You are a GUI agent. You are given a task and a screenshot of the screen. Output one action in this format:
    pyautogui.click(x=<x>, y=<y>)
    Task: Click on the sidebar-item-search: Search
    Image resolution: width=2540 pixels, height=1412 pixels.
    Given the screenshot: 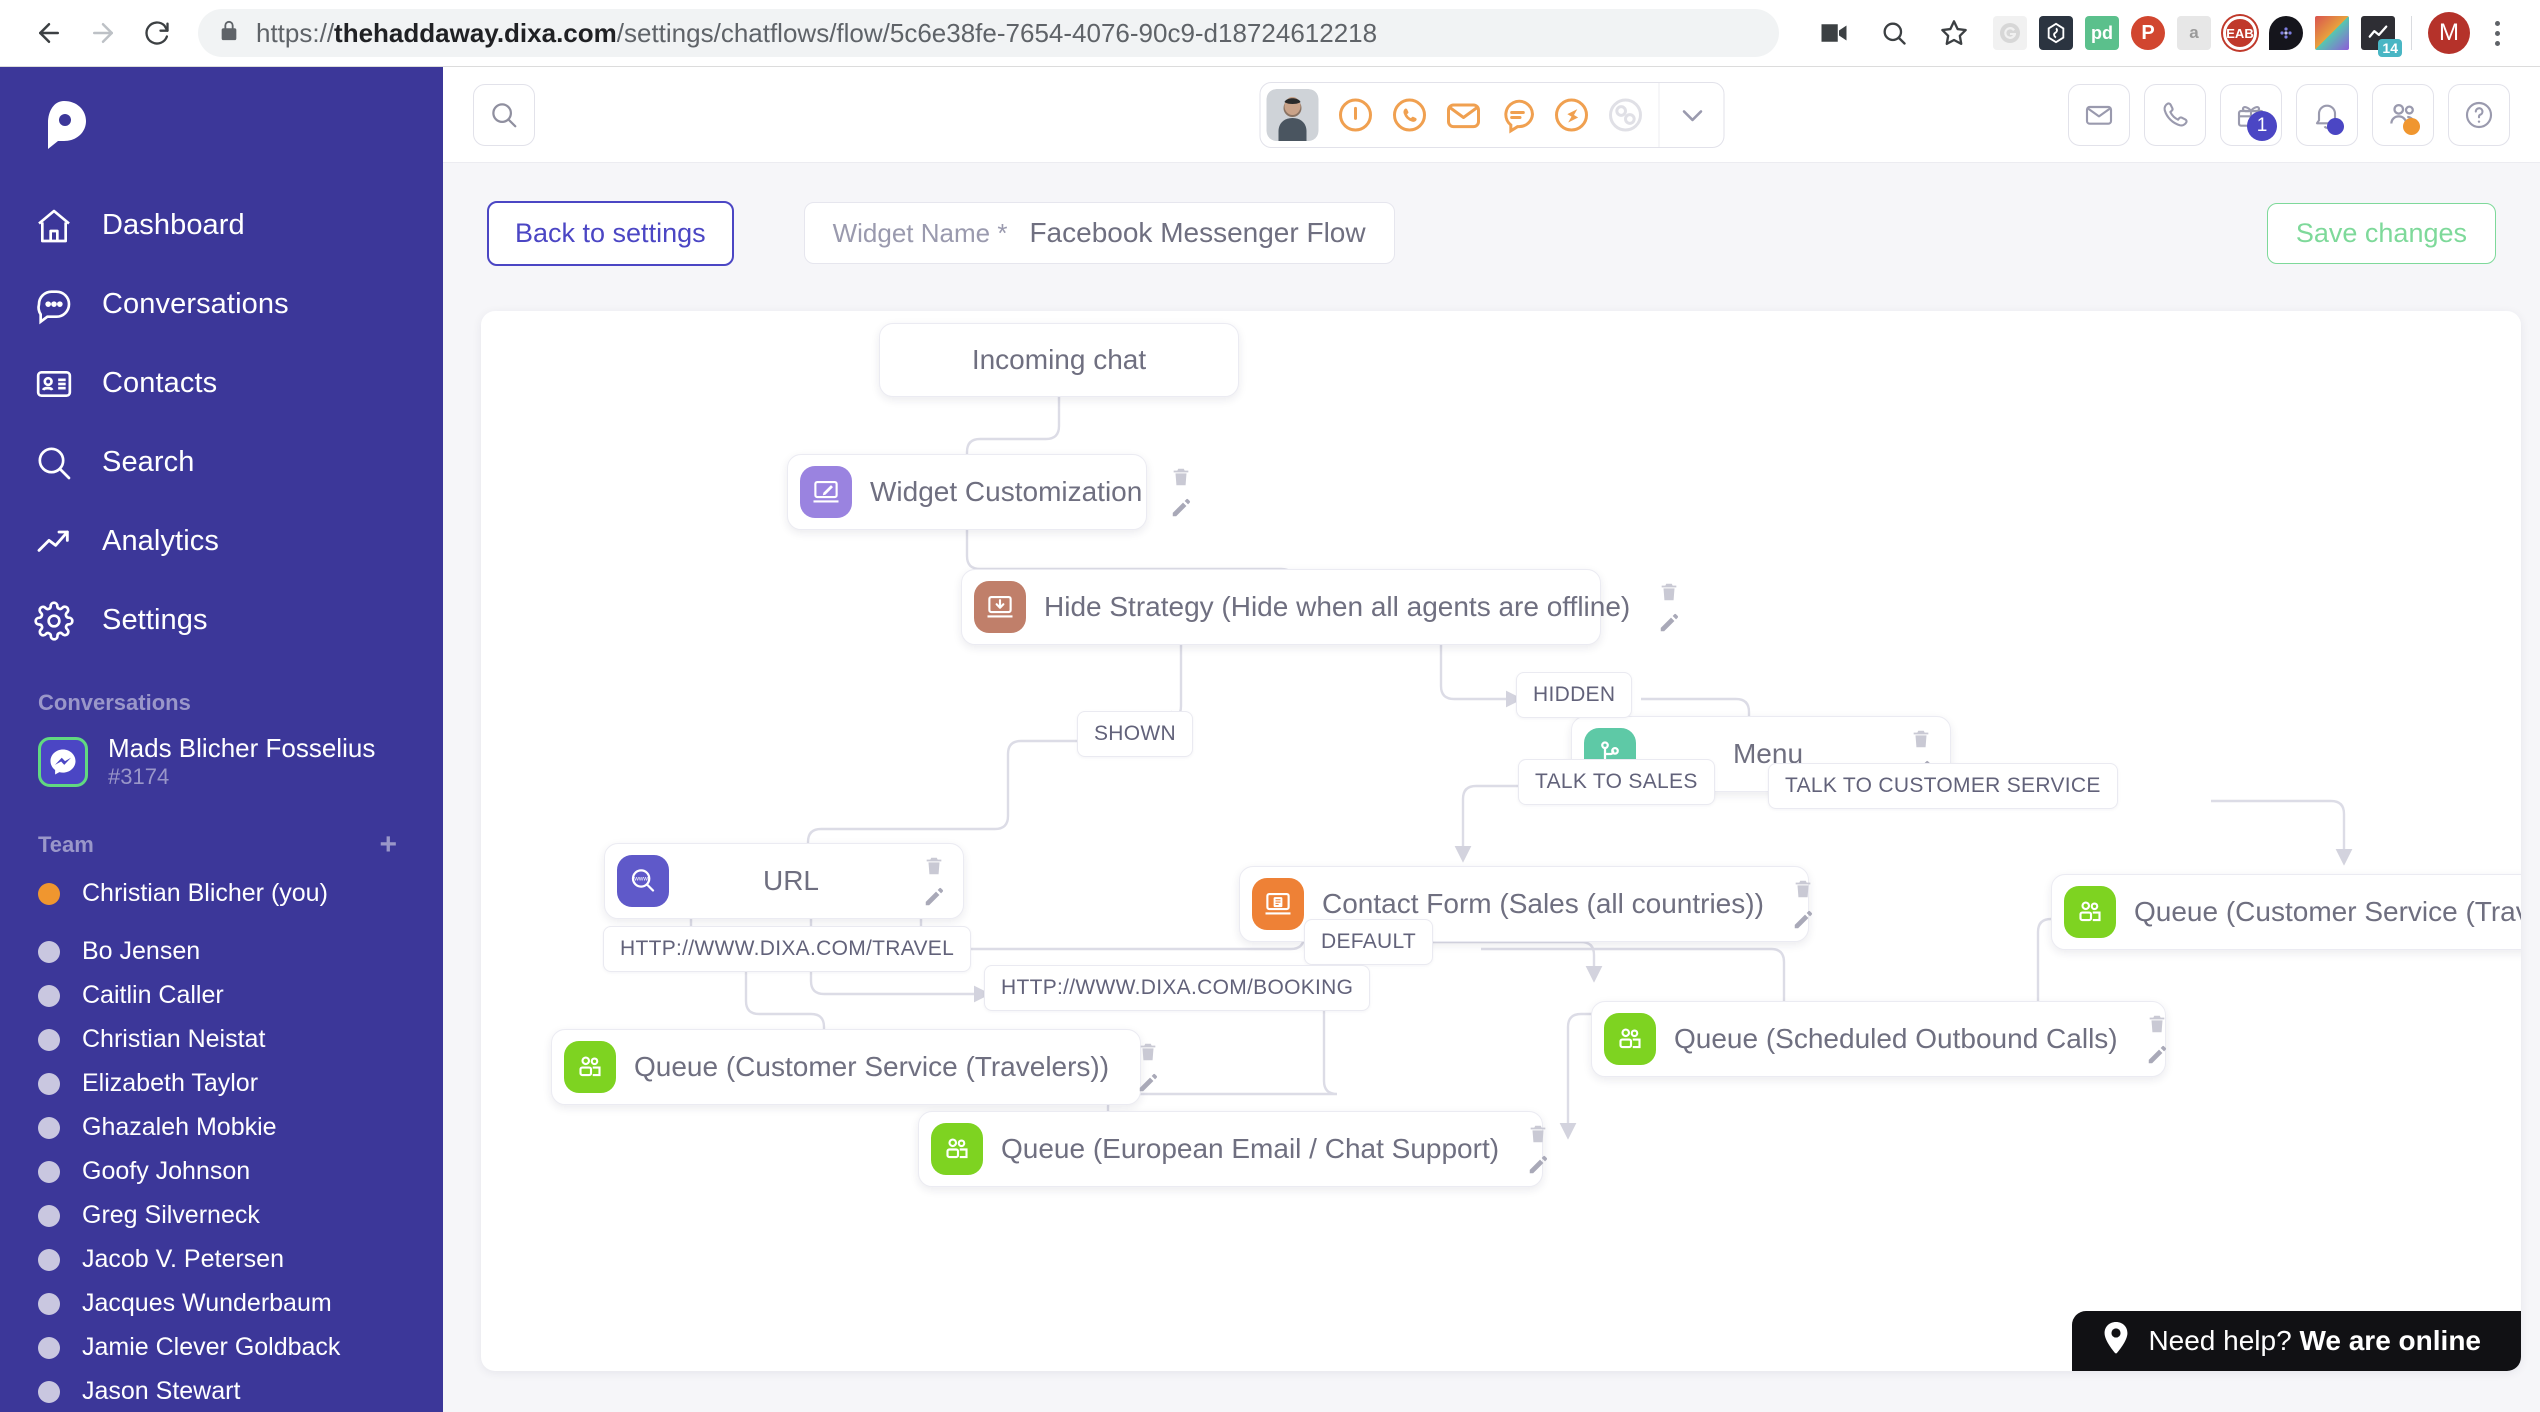 What is the action you would take?
    pyautogui.click(x=221, y=462)
    